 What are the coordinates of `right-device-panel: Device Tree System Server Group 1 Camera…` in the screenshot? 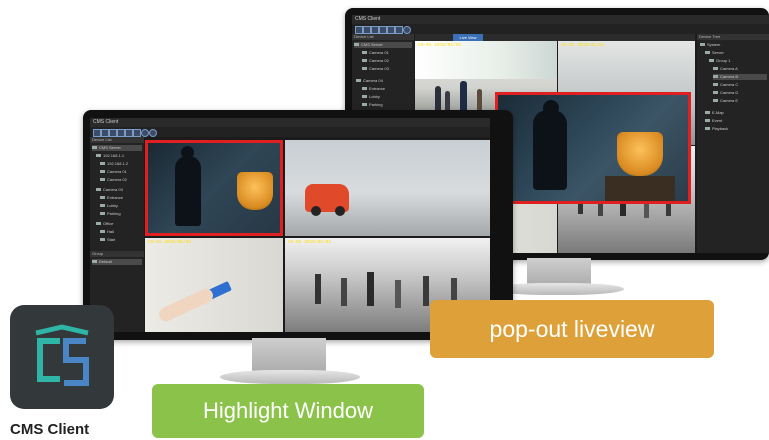 It's located at (733, 143).